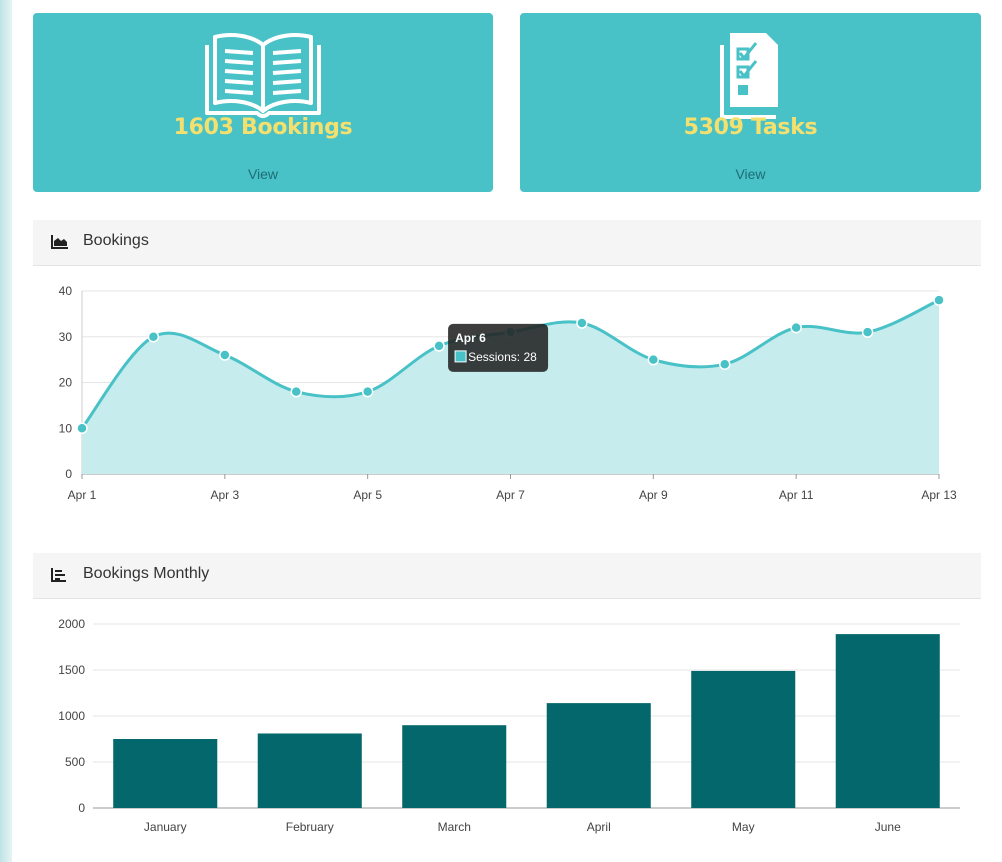 The height and width of the screenshot is (862, 1002). What do you see at coordinates (750, 174) in the screenshot?
I see `tasks-view-link: View` at bounding box center [750, 174].